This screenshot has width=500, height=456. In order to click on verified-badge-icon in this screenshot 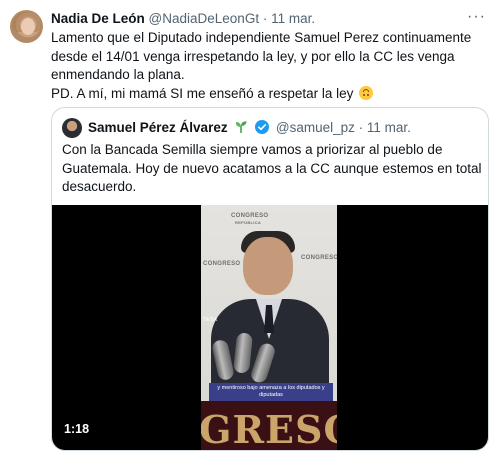, I will do `click(262, 127)`.